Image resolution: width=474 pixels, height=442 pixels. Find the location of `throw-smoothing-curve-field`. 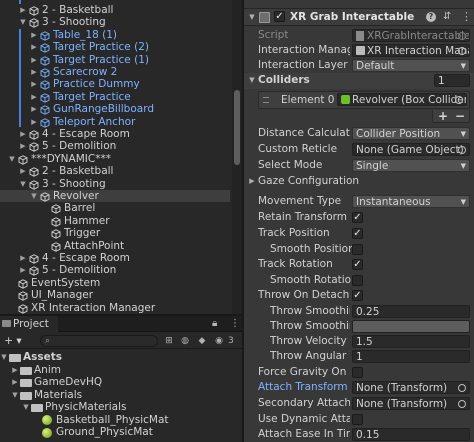

throw-smoothing-curve-field is located at coordinates (411, 326).